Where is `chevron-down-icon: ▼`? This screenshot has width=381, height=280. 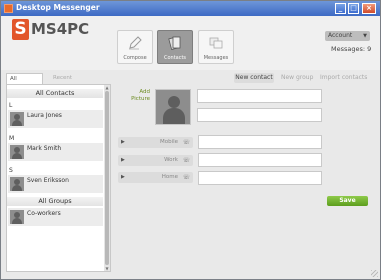
chevron-down-icon: ▼ is located at coordinates (365, 36).